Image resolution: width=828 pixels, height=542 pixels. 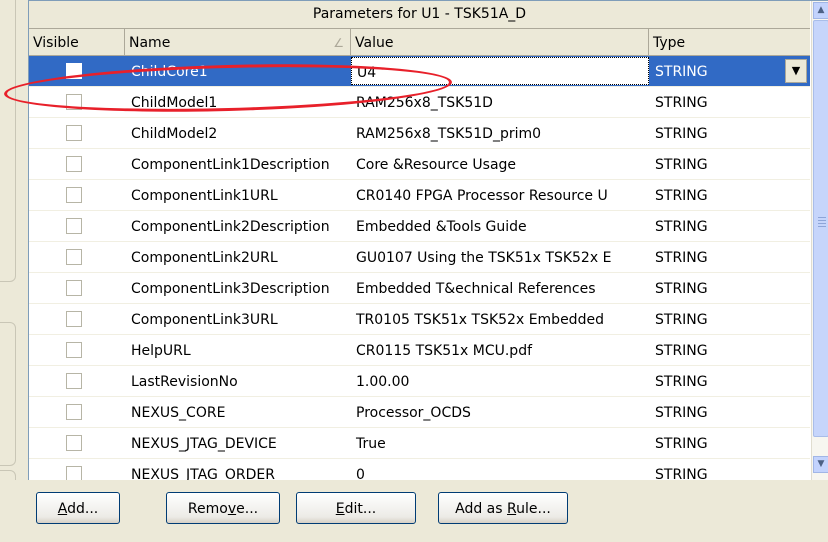 What do you see at coordinates (174, 103) in the screenshot?
I see `parameter-name: ChildModel1` at bounding box center [174, 103].